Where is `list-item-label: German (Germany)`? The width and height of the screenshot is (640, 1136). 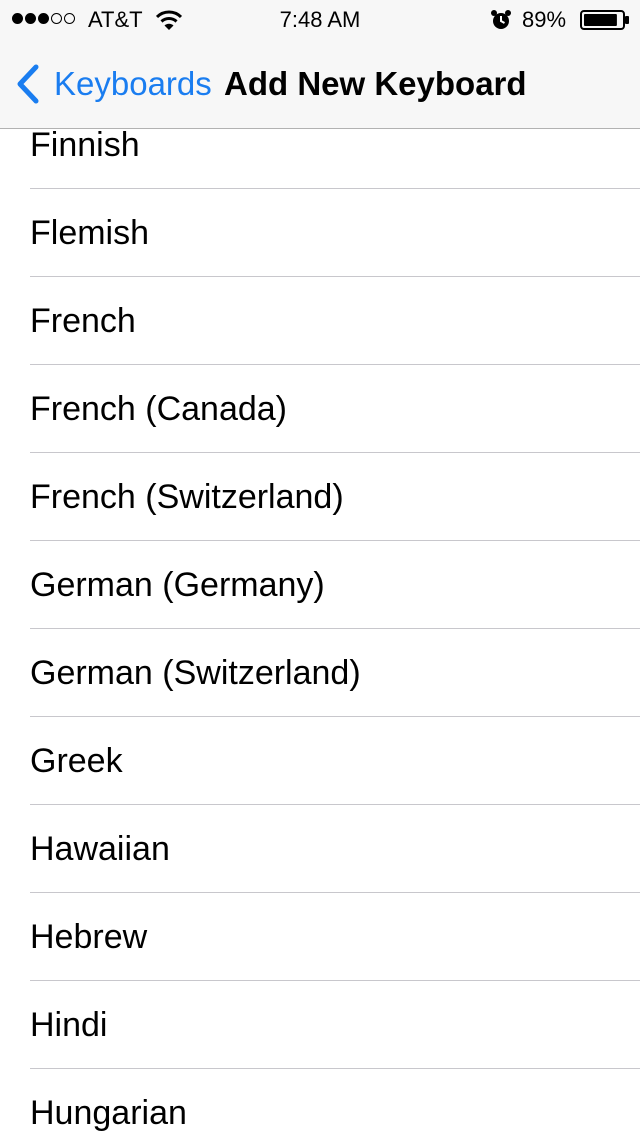 list-item-label: German (Germany) is located at coordinates (177, 585).